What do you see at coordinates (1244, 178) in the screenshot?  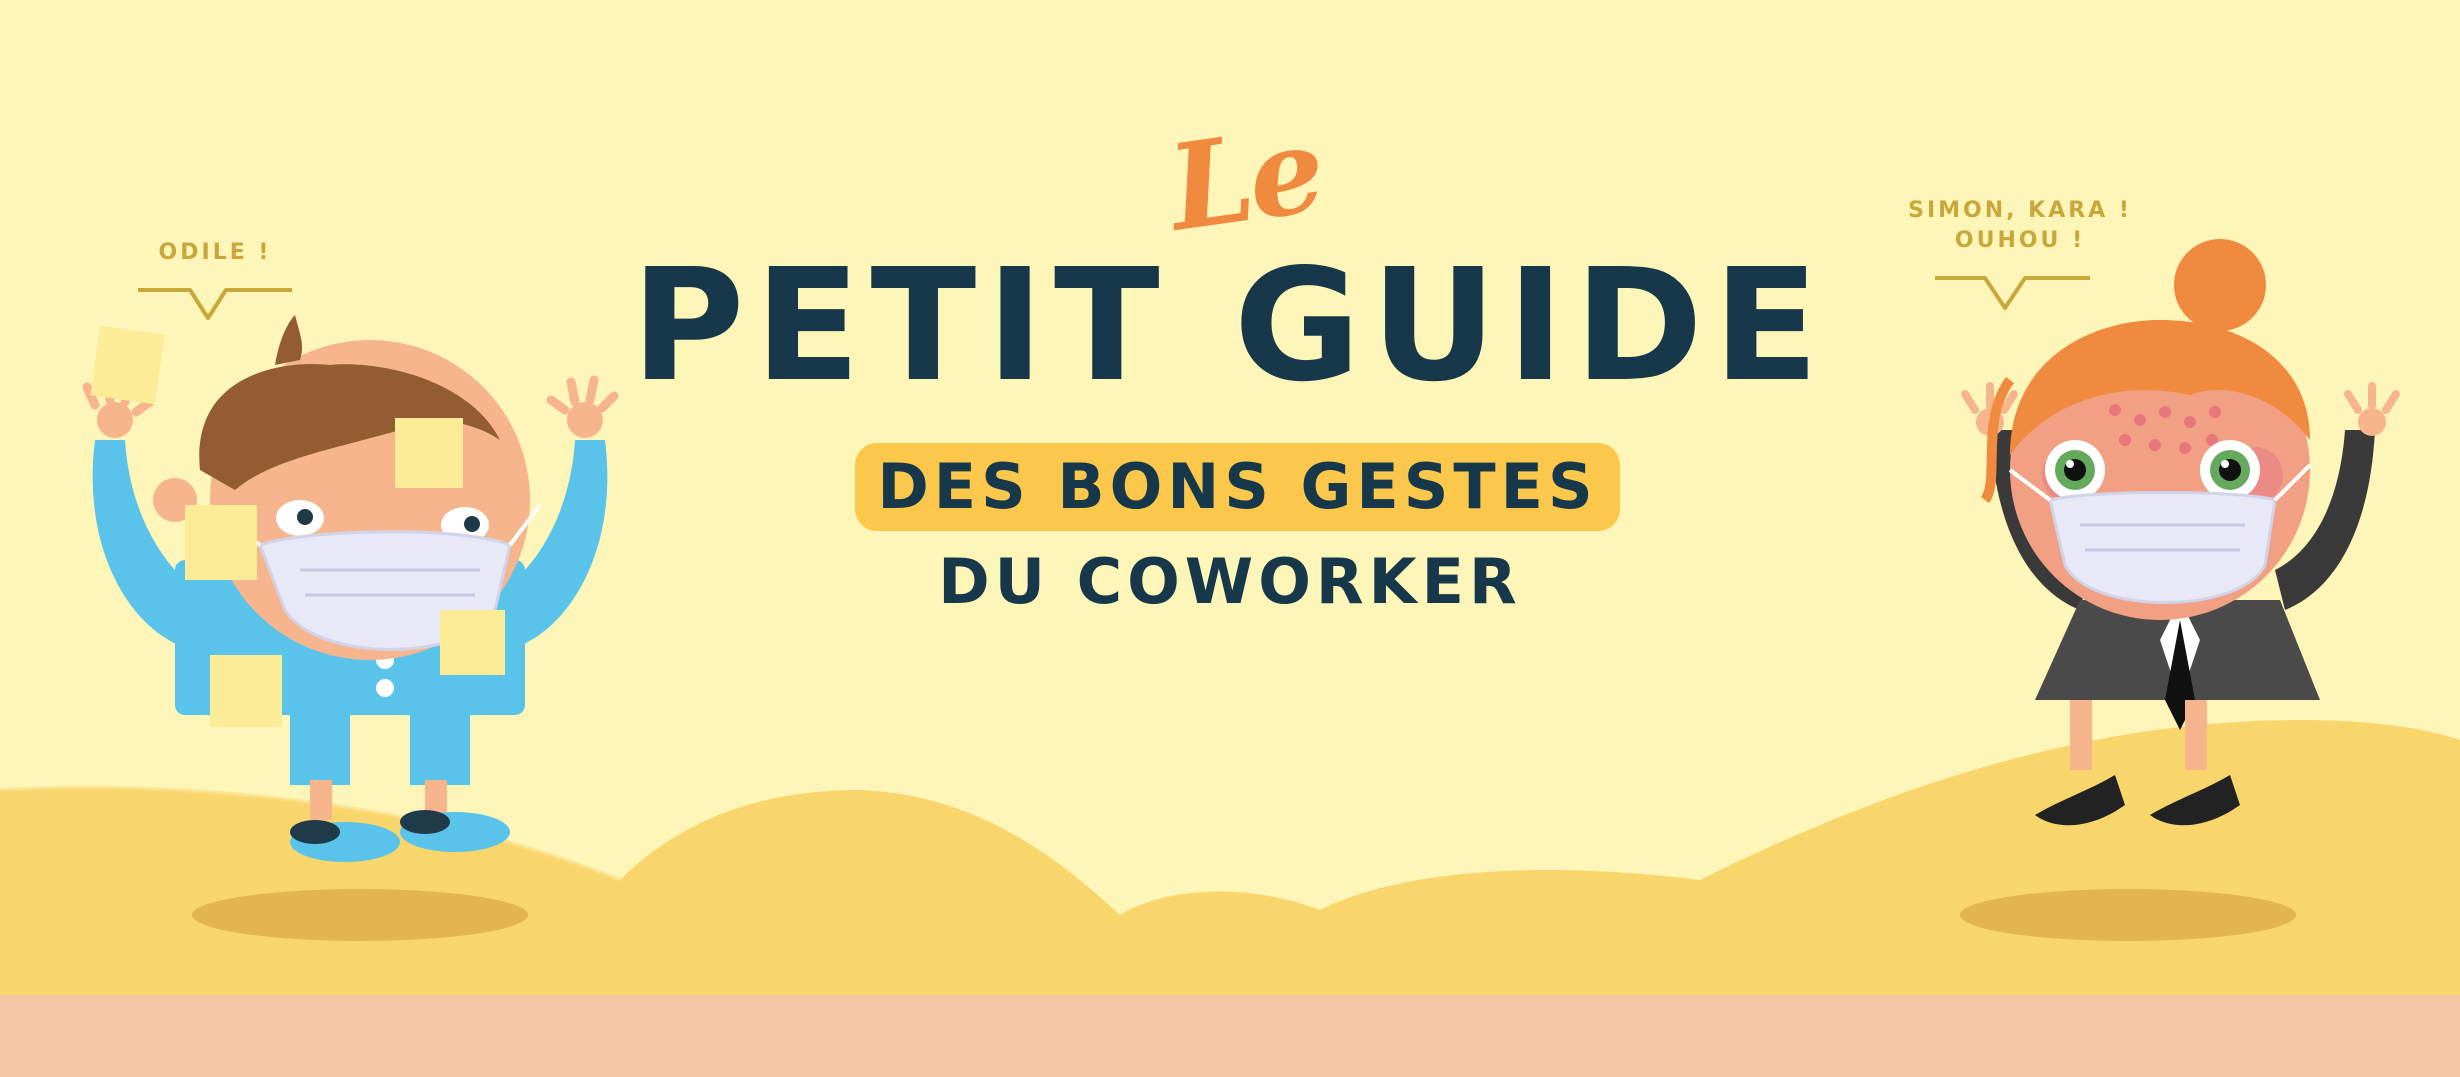 I see `le-script: Le` at bounding box center [1244, 178].